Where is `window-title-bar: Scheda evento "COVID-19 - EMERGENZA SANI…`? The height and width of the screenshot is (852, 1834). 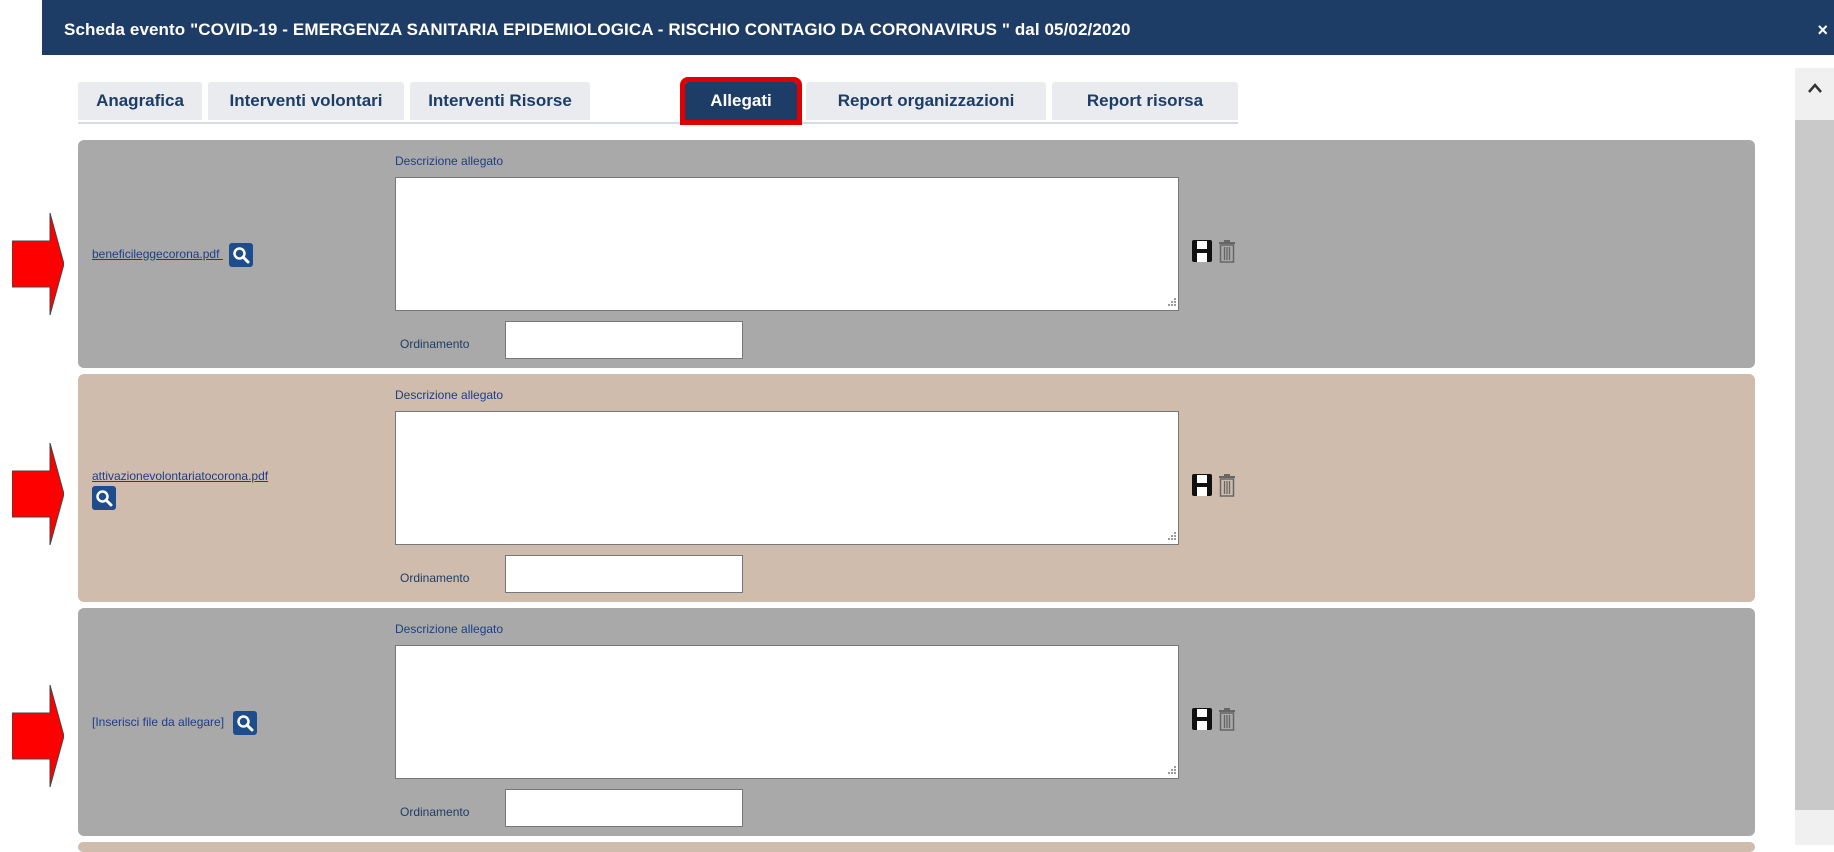 window-title-bar: Scheda evento "COVID-19 - EMERGENZA SANI… is located at coordinates (938, 27).